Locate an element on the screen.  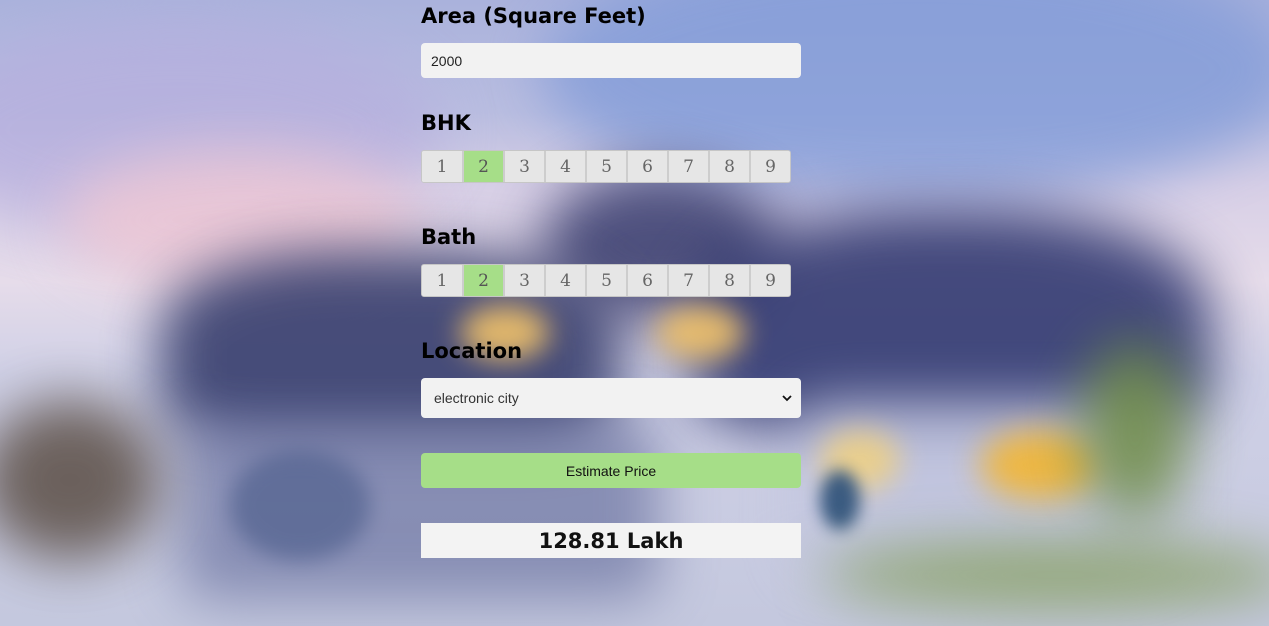
bhk-option-5: 5 is located at coordinates (605, 166).